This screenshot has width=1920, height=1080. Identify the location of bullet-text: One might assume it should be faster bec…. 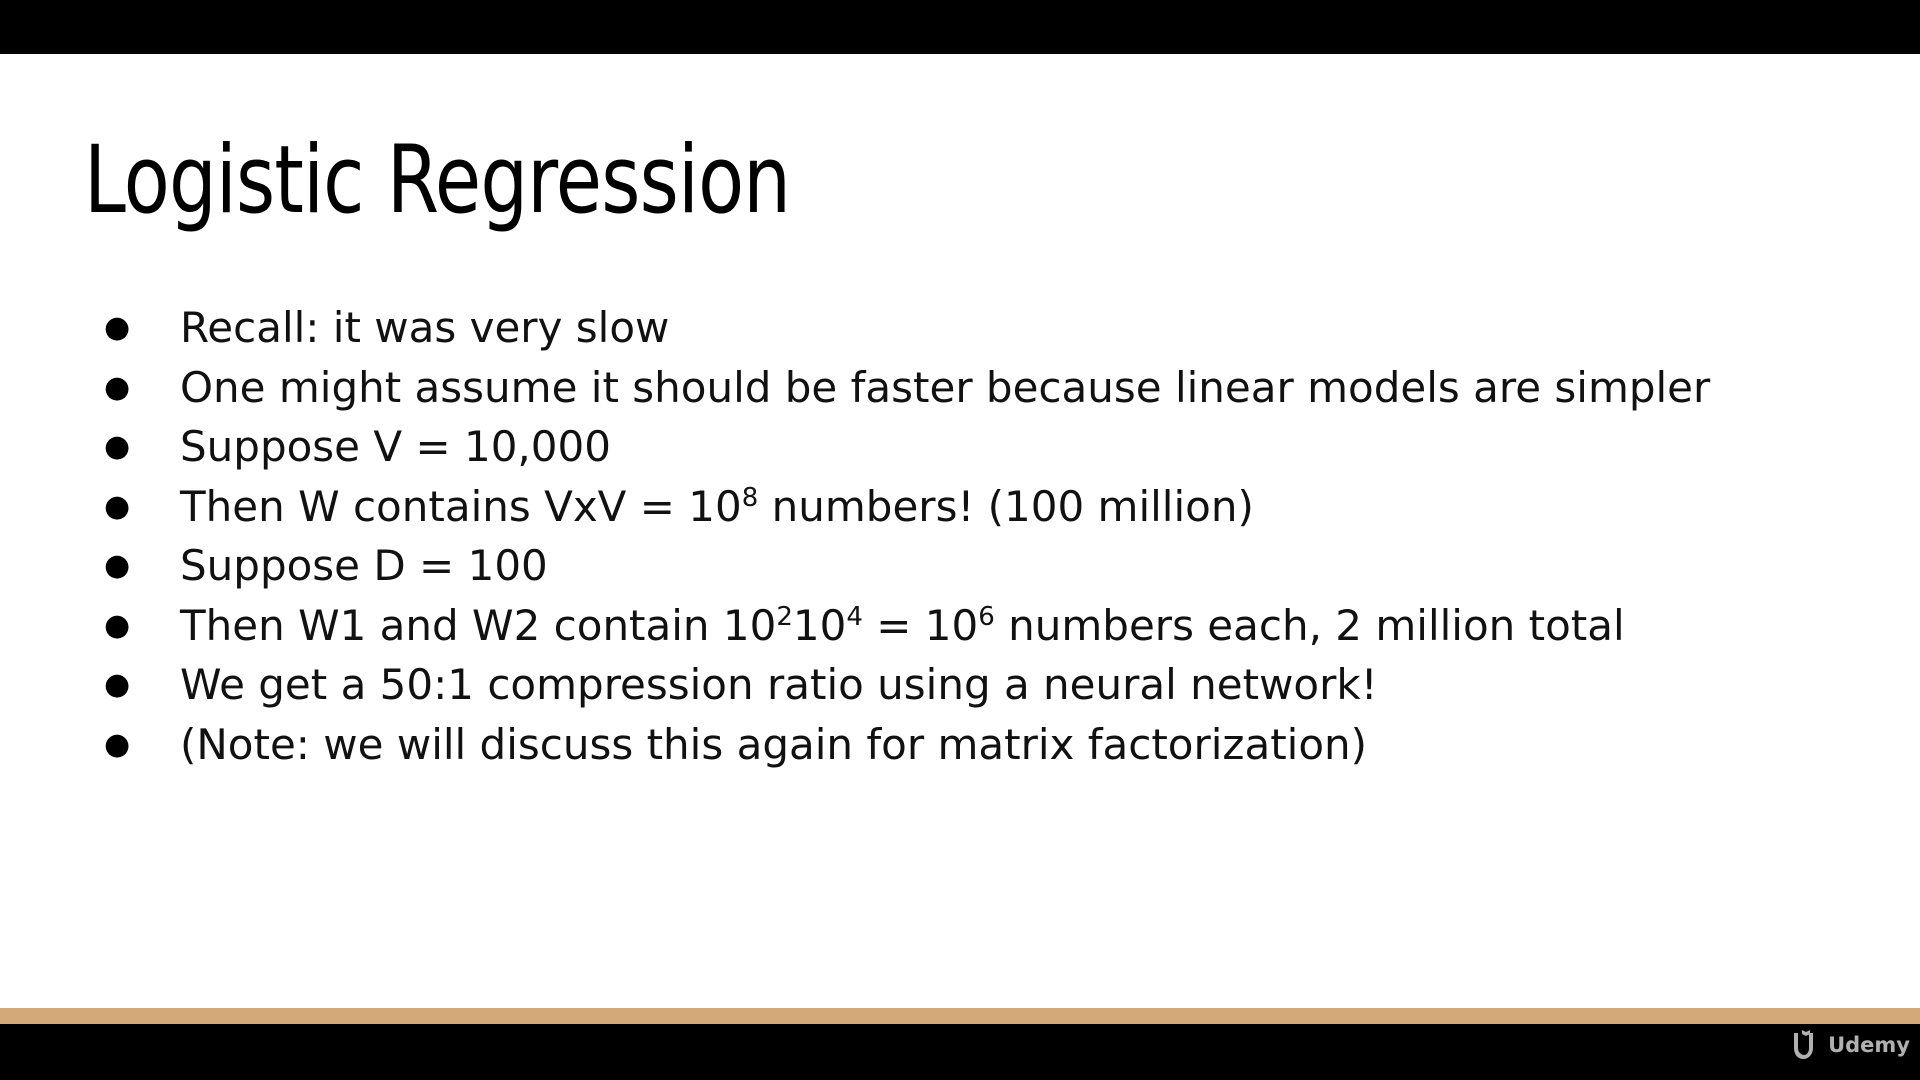
(945, 387).